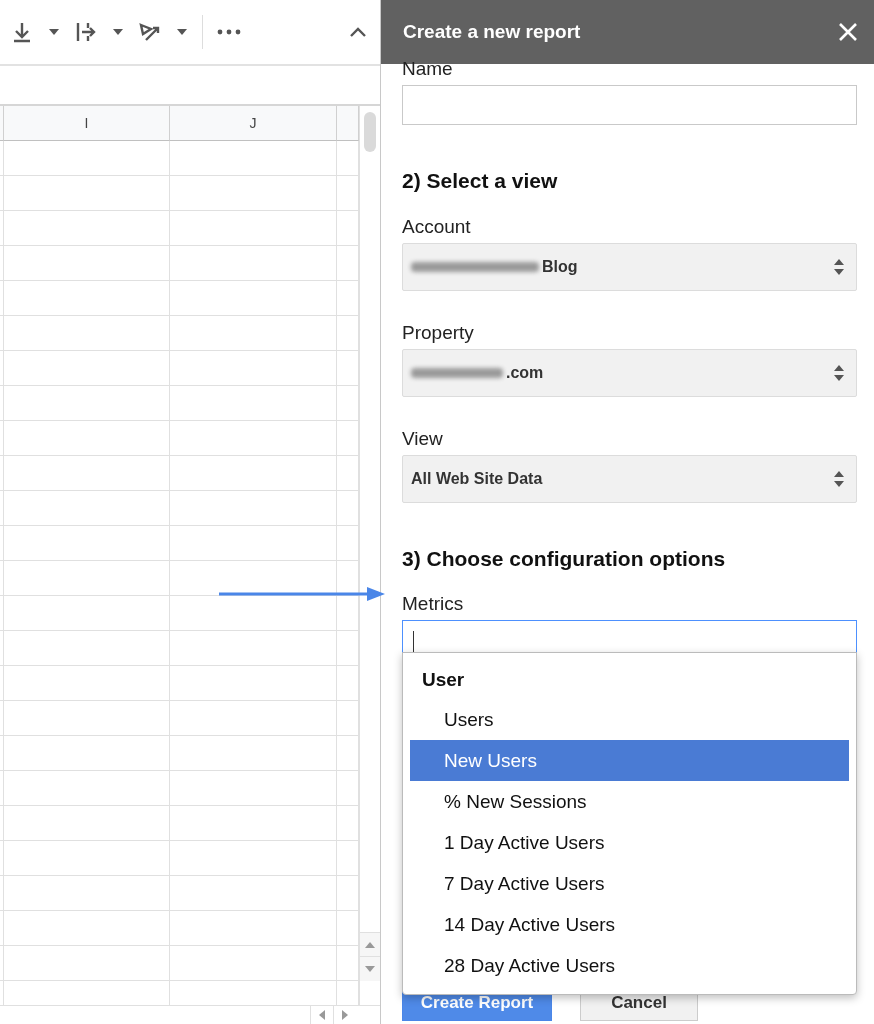  Describe the element at coordinates (437, 227) in the screenshot. I see `field-label: Account` at that location.